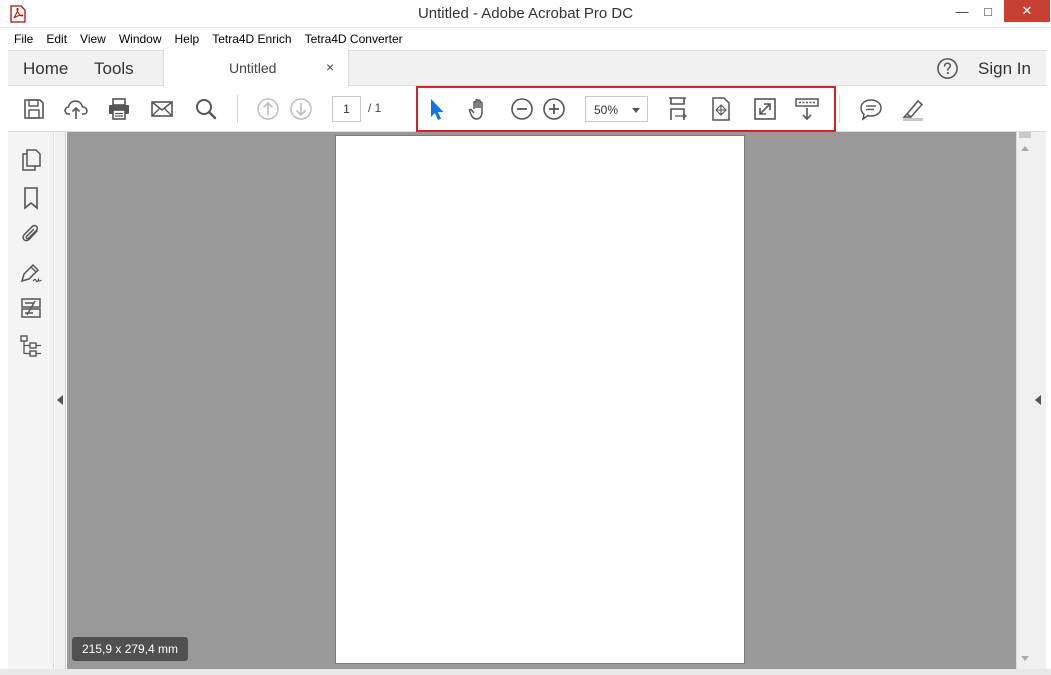  I want to click on page-number-input: 1, so click(346, 109).